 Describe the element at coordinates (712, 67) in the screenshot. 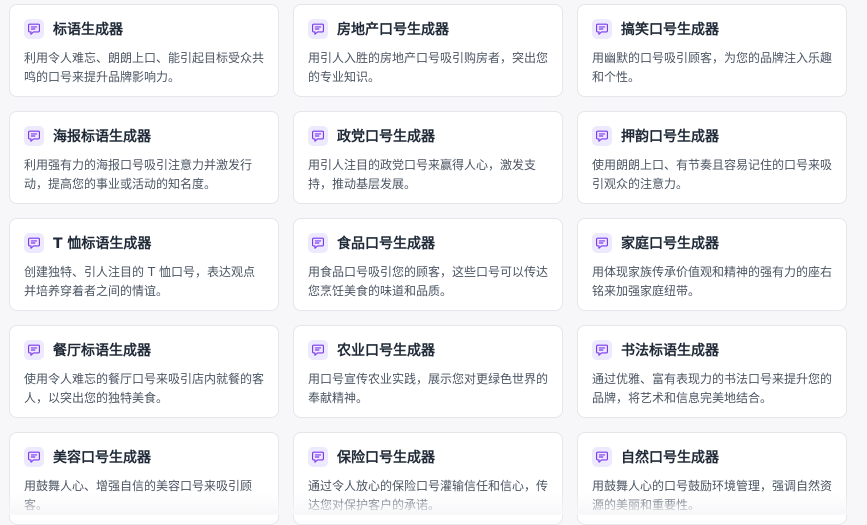

I see `card-description: 用幽默的口号吸引顾客，为您的品牌注入乐趣和个性。` at that location.